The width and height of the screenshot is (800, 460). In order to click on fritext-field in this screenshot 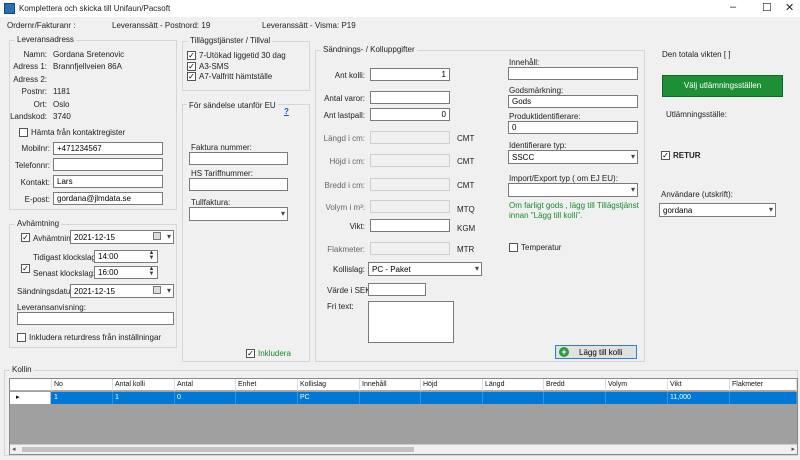, I will do `click(411, 322)`.